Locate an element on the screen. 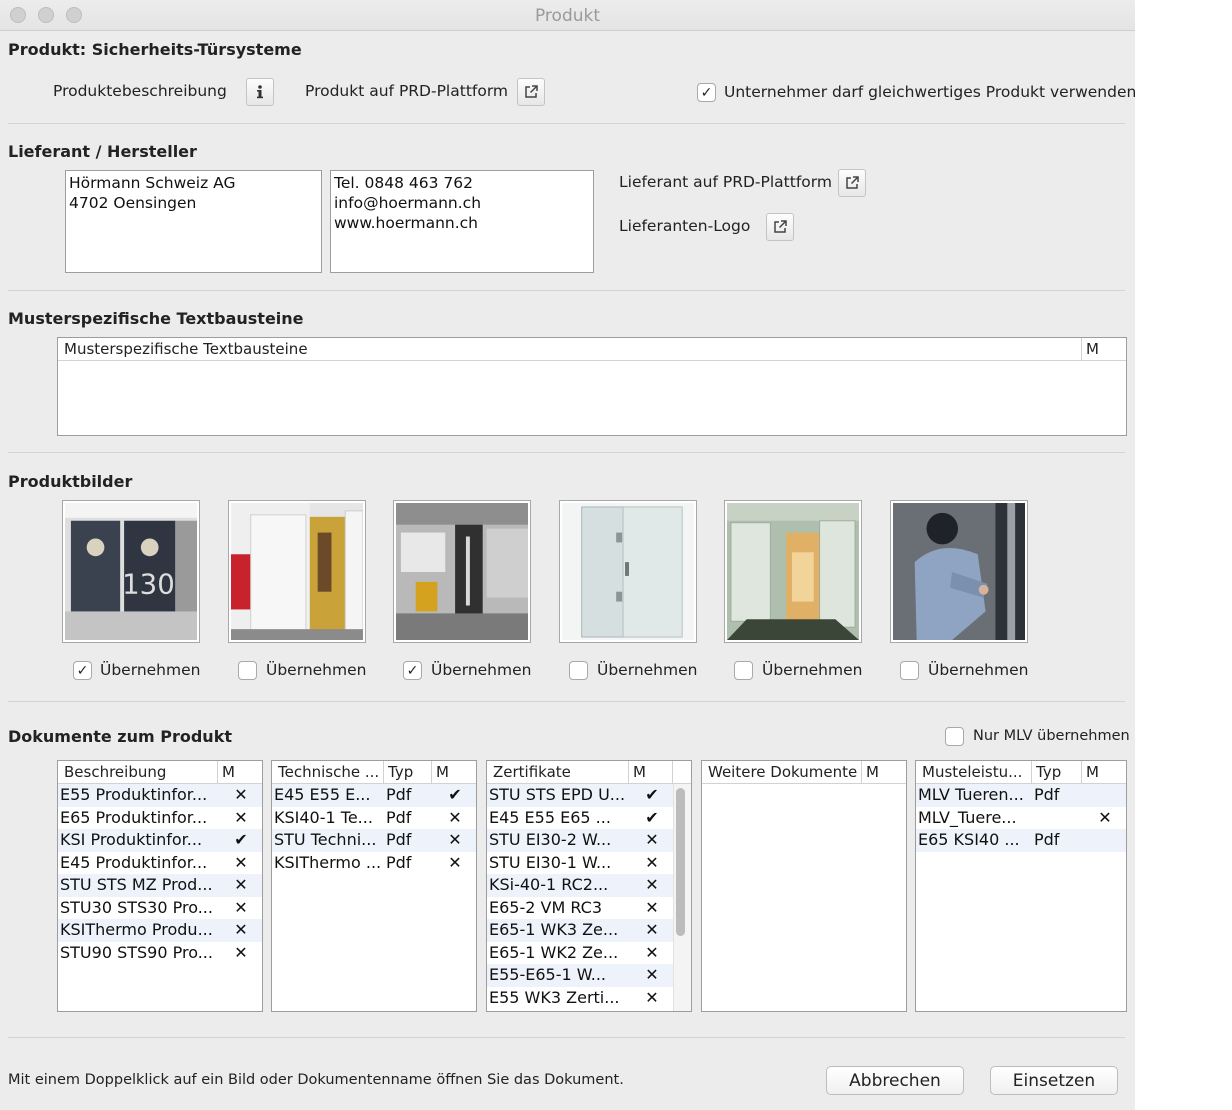 This screenshot has height=1110, width=1232. table-row: E45 Produktinfor... ✕ is located at coordinates (160, 863).